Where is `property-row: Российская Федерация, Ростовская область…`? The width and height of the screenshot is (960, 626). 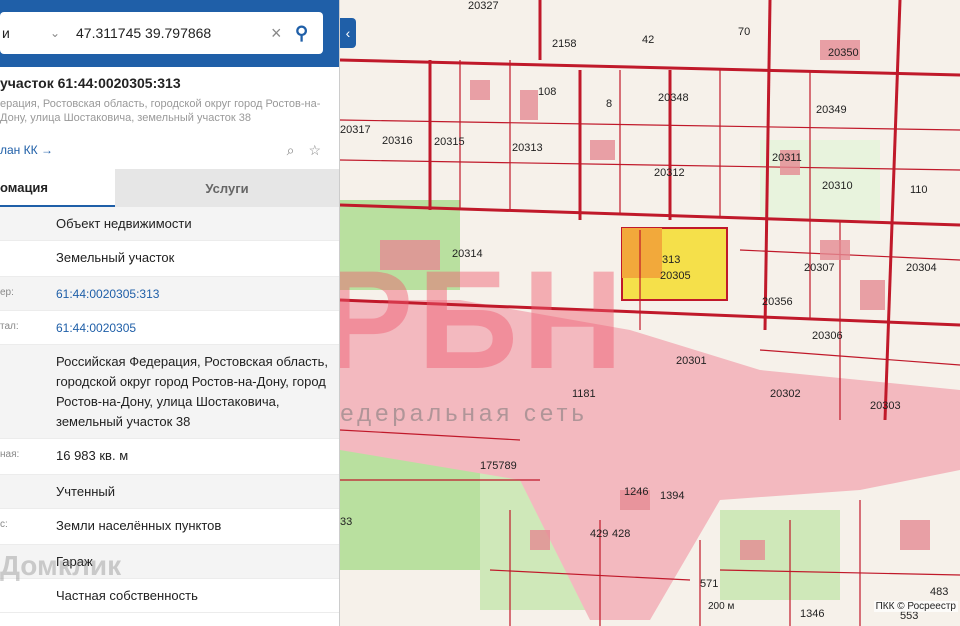 property-row: Российская Федерация, Ростовская область… is located at coordinates (169, 392).